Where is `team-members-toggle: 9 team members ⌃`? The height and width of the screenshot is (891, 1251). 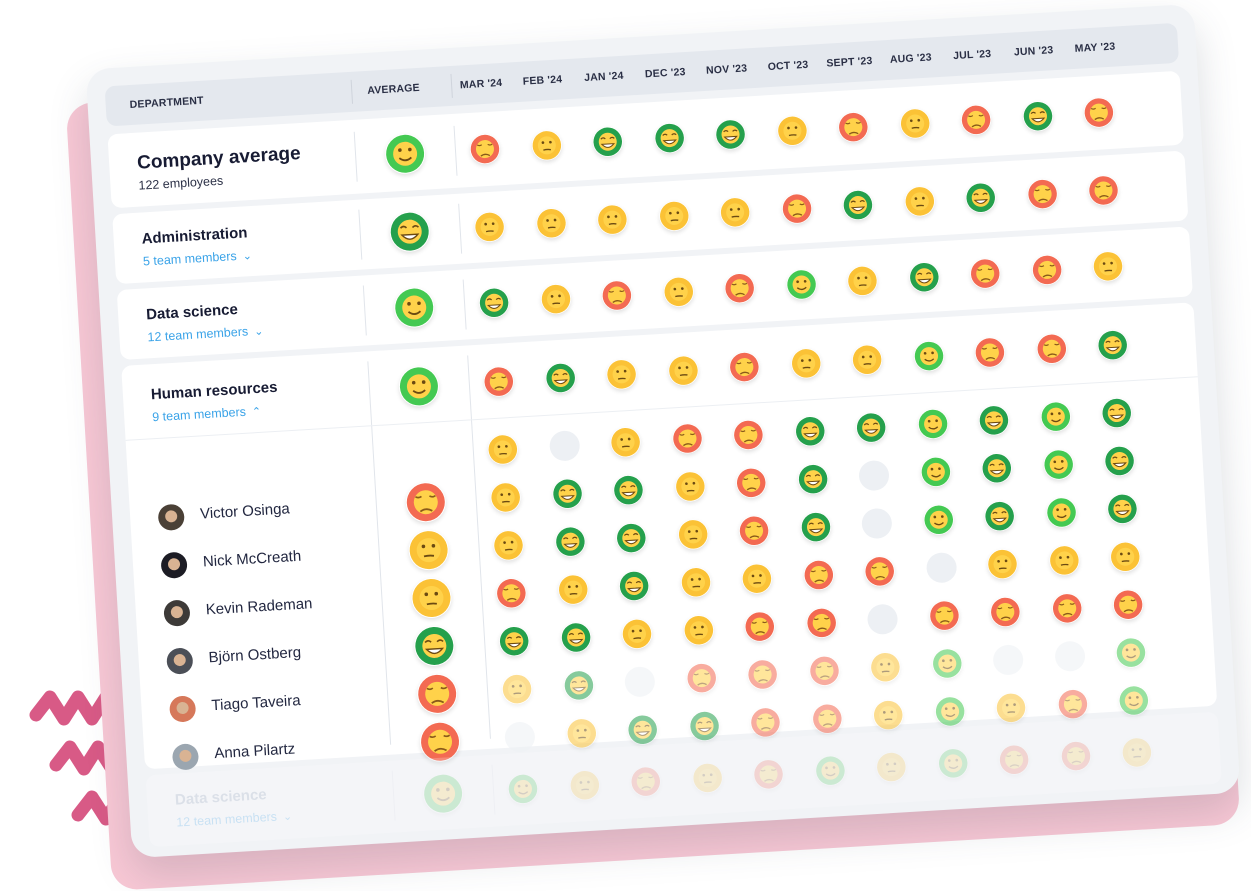
team-members-toggle: 9 team members ⌃ is located at coordinates (207, 414).